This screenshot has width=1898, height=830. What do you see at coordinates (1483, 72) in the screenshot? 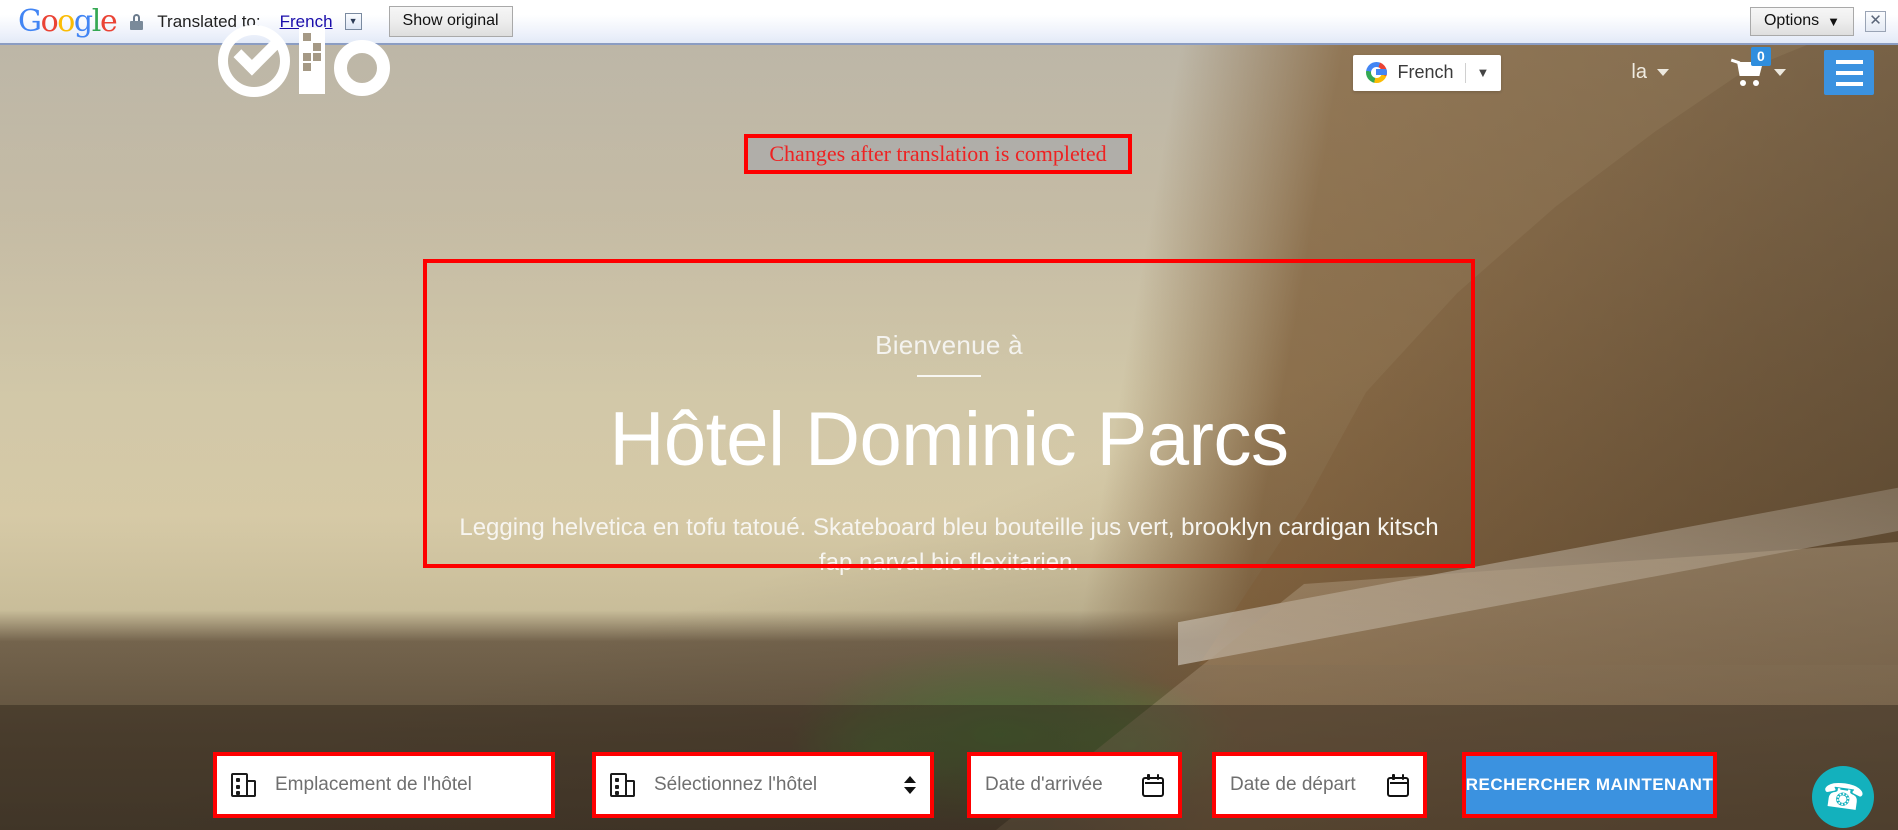
I see `chevron-down-icon: ▼` at bounding box center [1483, 72].